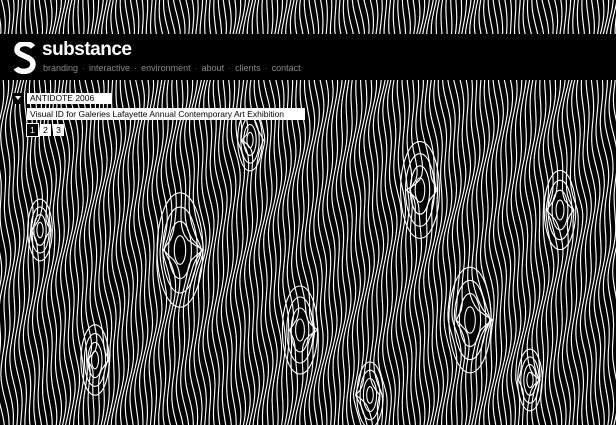 Image resolution: width=616 pixels, height=425 pixels. I want to click on page-button-2: 2, so click(45, 130).